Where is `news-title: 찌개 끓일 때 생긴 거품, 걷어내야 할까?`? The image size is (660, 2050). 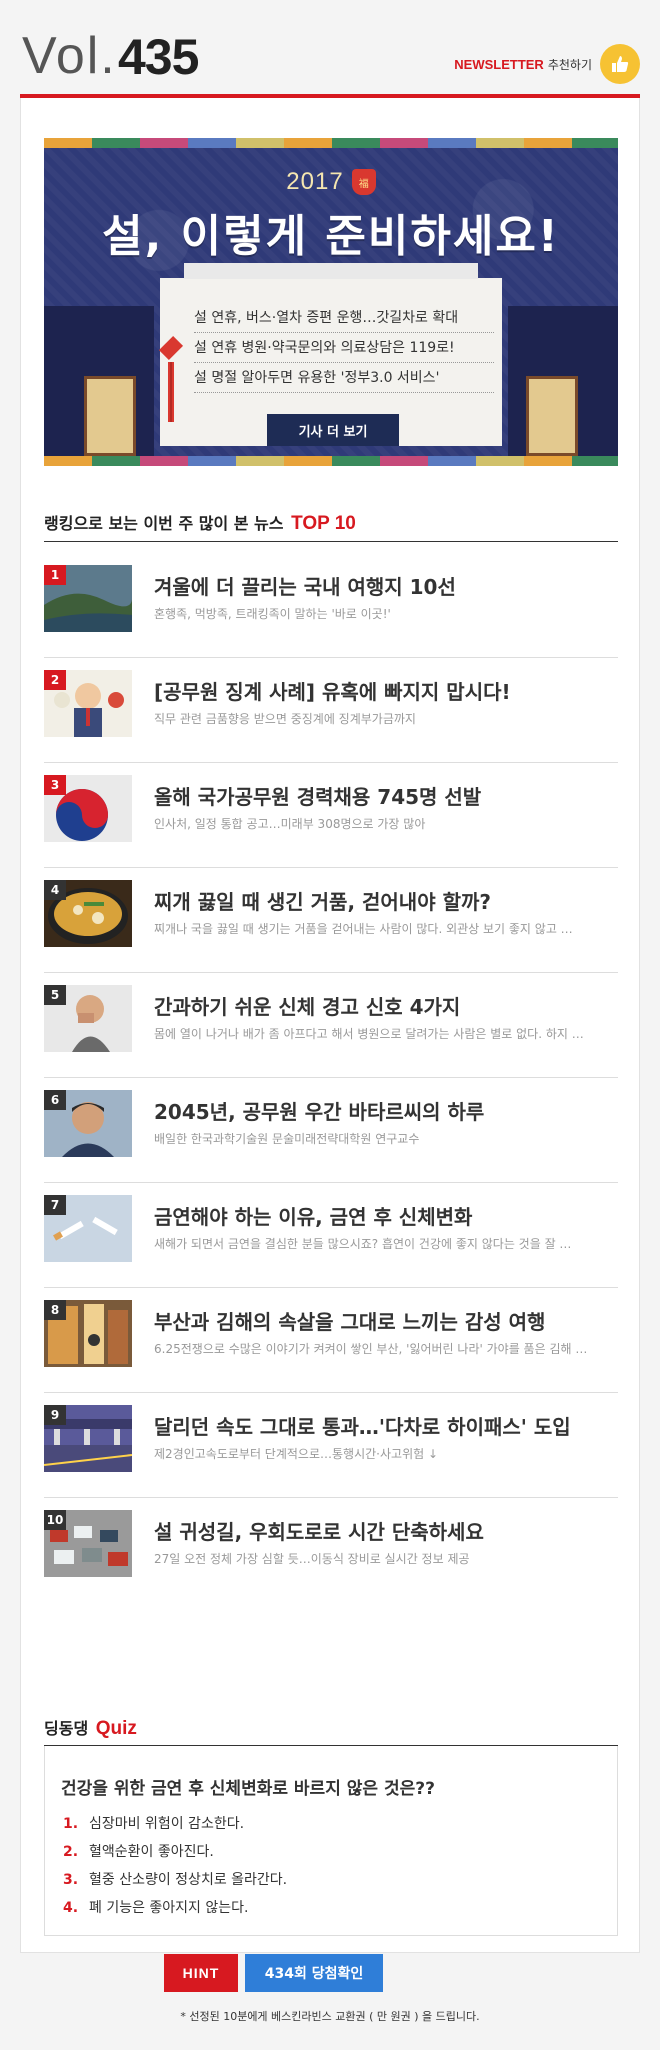 news-title: 찌개 끓일 때 생긴 거품, 걷어내야 할까? is located at coordinates (322, 900).